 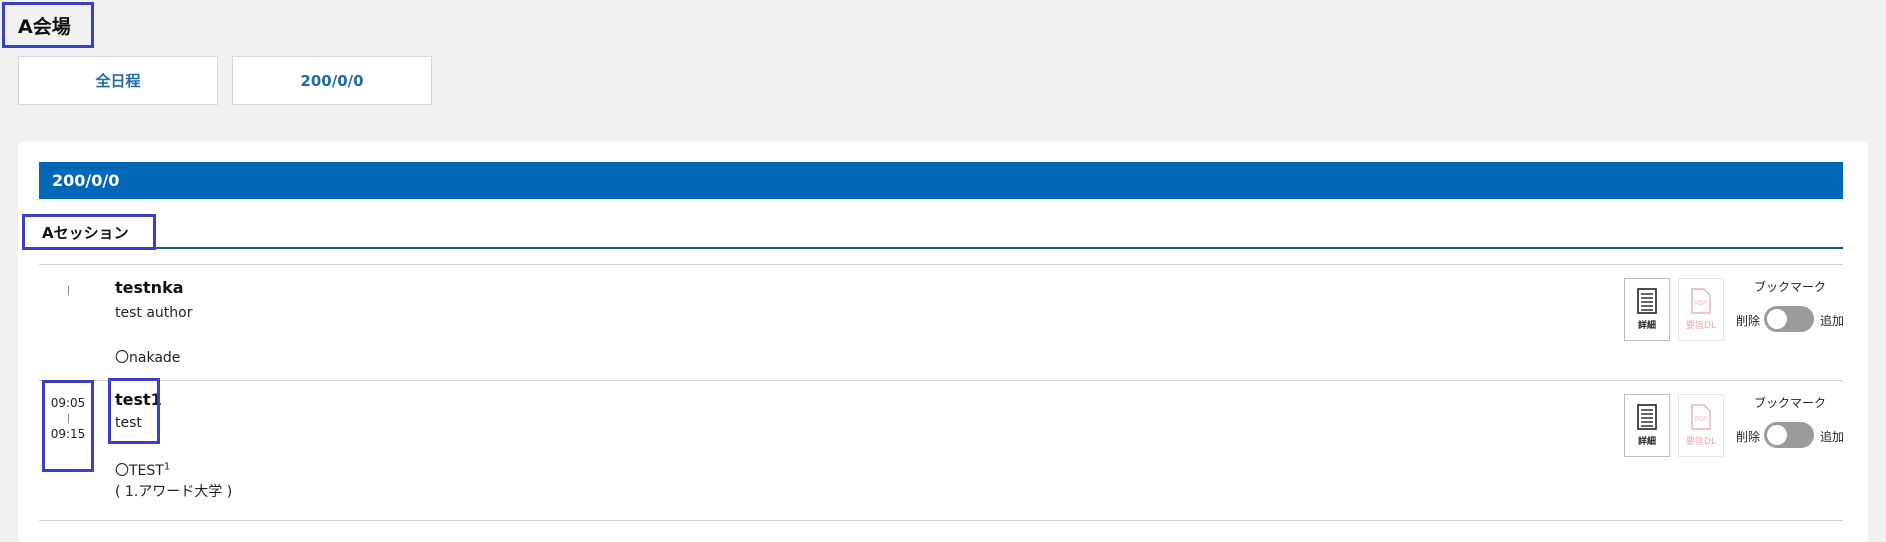 I want to click on presenter: 〇TEST1, so click(x=142, y=470).